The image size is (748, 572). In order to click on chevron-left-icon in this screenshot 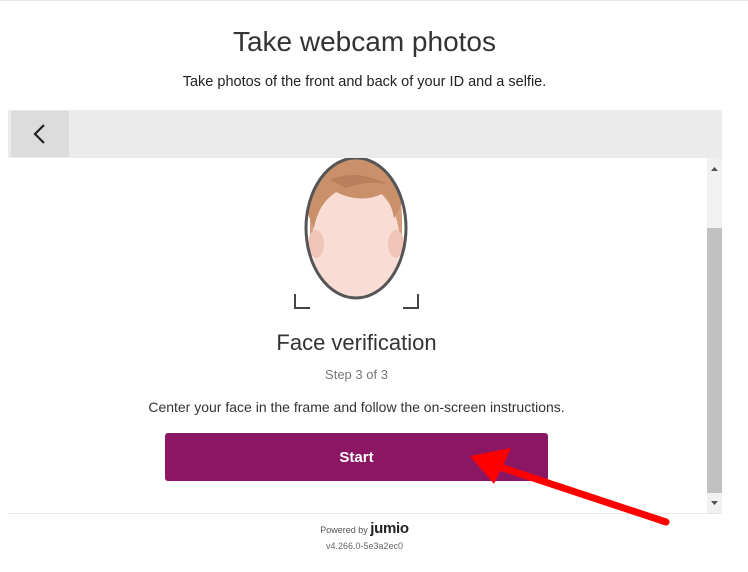, I will do `click(39, 134)`.